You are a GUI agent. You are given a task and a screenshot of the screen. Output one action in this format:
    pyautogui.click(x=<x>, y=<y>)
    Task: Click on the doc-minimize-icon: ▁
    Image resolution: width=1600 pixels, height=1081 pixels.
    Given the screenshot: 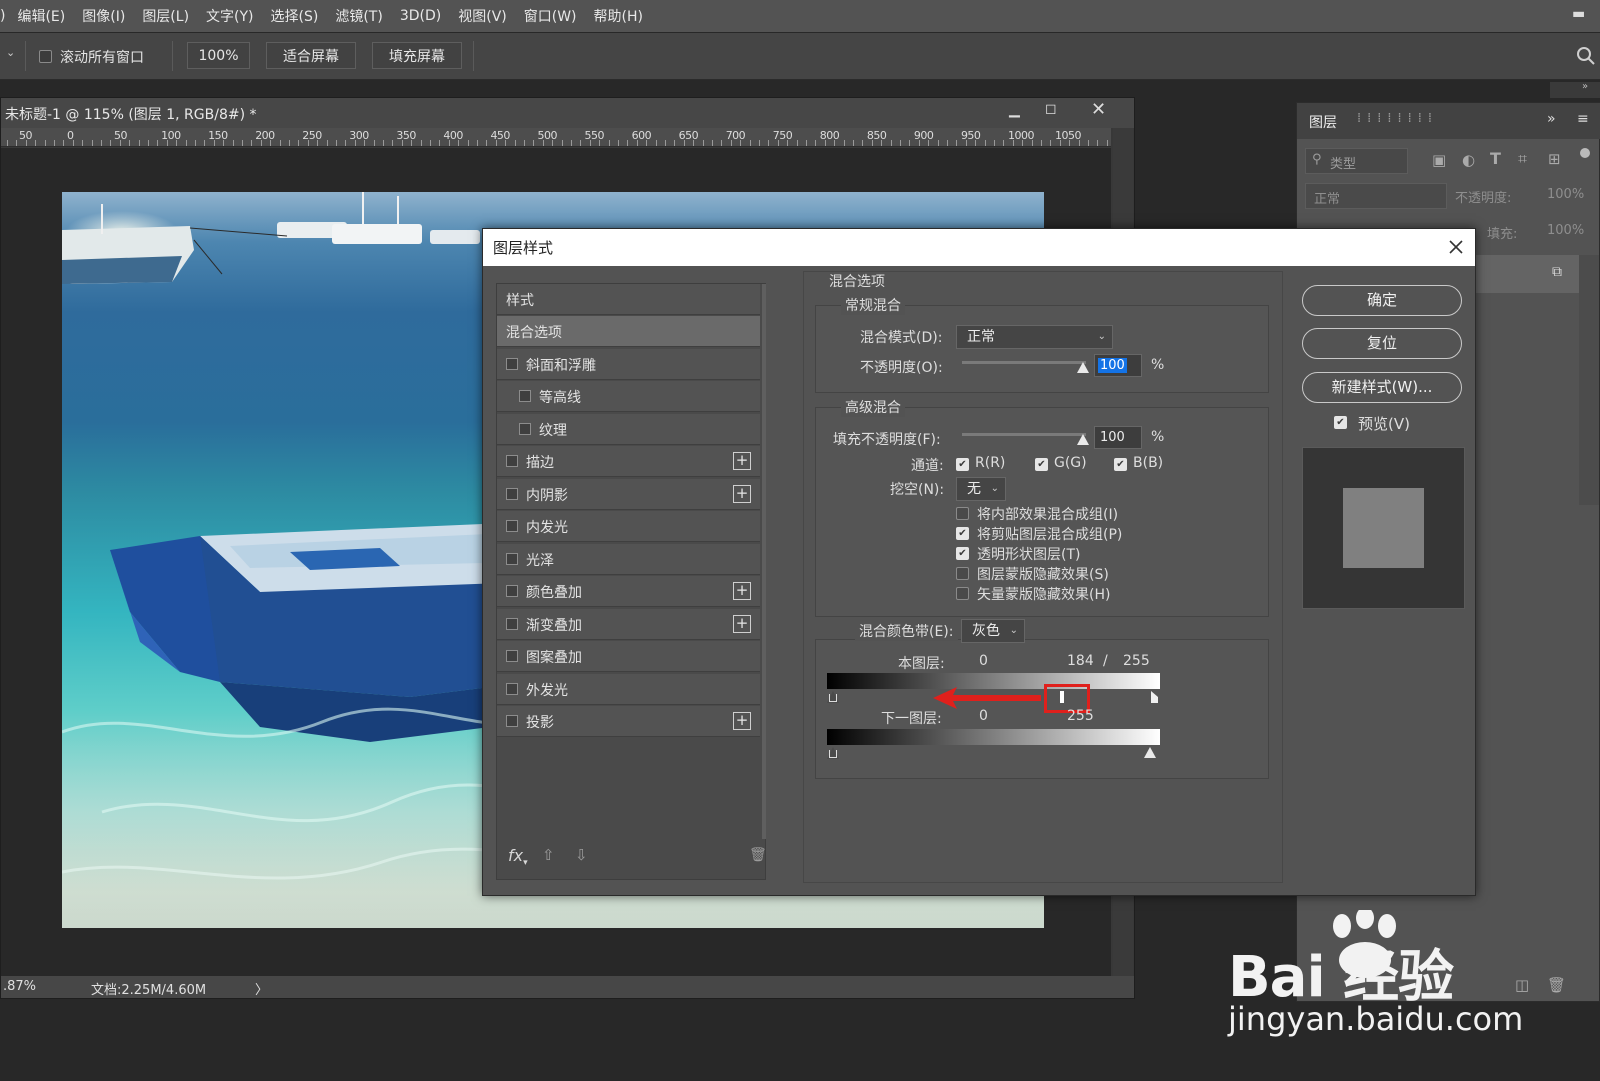 What is the action you would take?
    pyautogui.click(x=1014, y=110)
    